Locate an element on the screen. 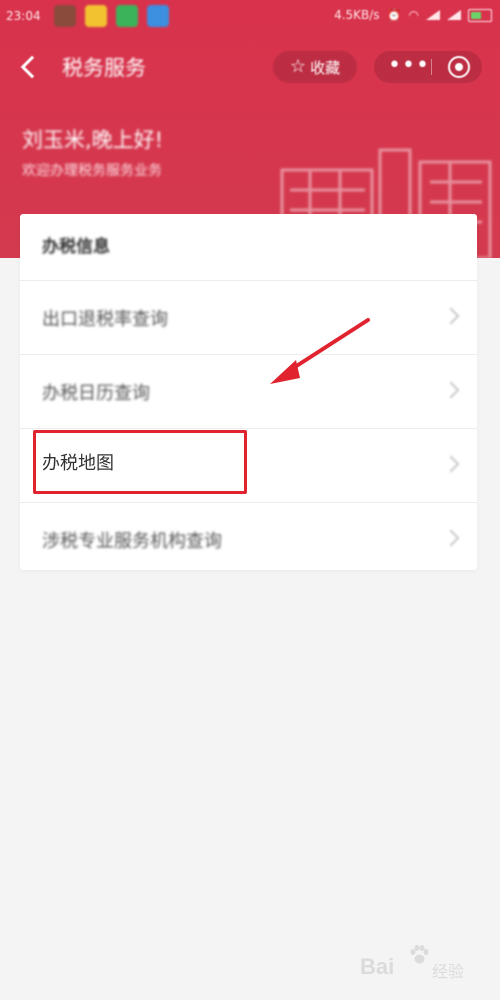 This screenshot has height=1000, width=500. network-speed: 4.5KB/s is located at coordinates (357, 15).